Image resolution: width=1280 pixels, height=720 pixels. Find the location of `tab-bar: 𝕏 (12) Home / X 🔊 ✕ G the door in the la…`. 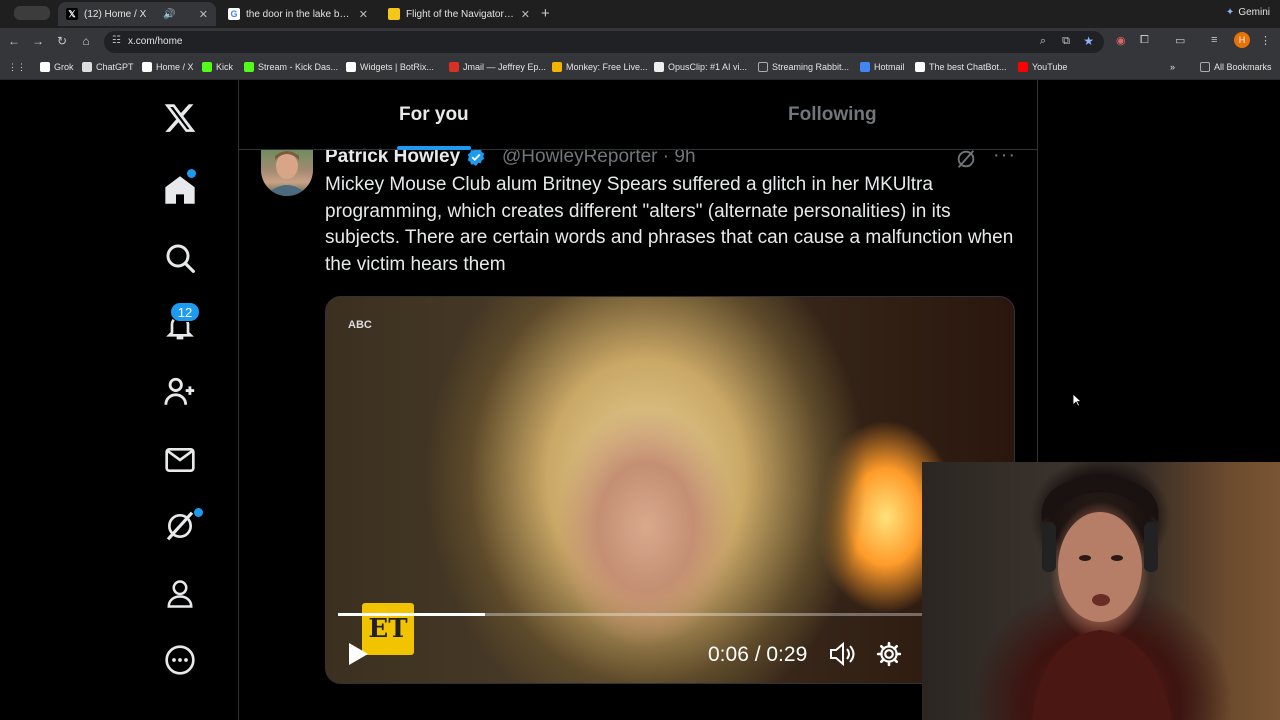

tab-bar: 𝕏 (12) Home / X 🔊 ✕ G the door in the la… is located at coordinates (640, 14).